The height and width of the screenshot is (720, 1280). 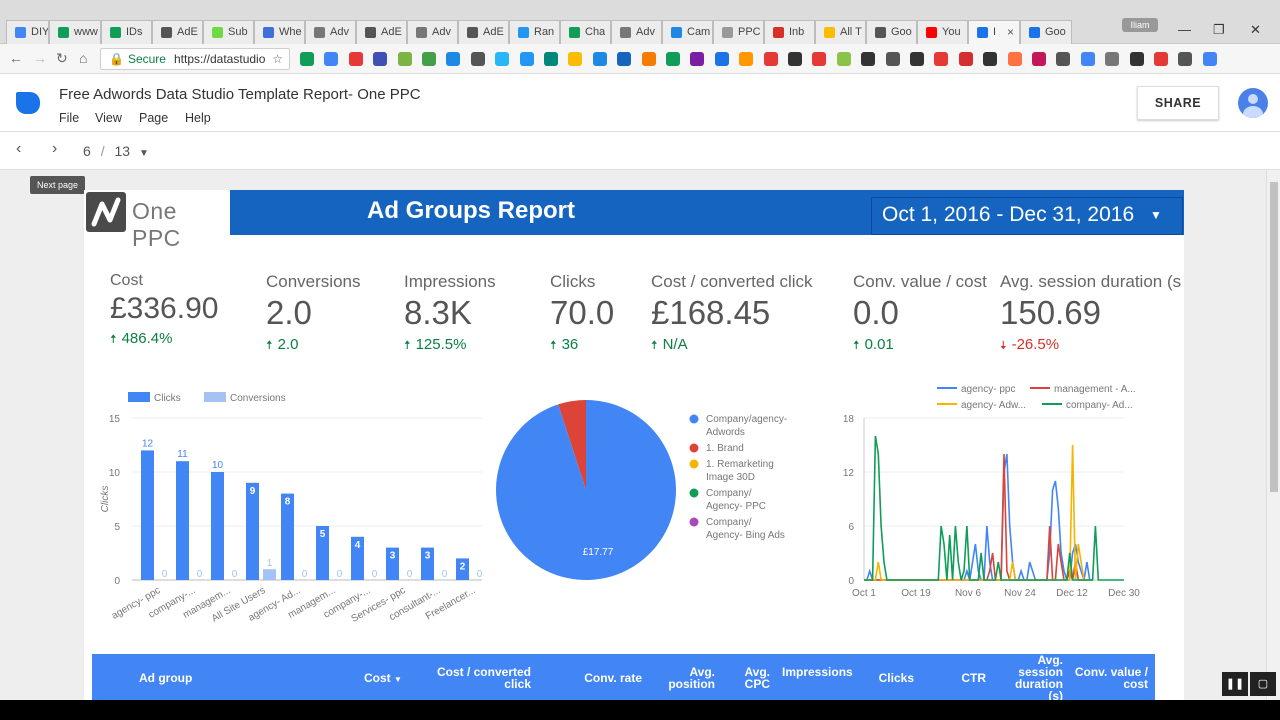 I want to click on browser-tab: IDs, so click(x=126, y=32).